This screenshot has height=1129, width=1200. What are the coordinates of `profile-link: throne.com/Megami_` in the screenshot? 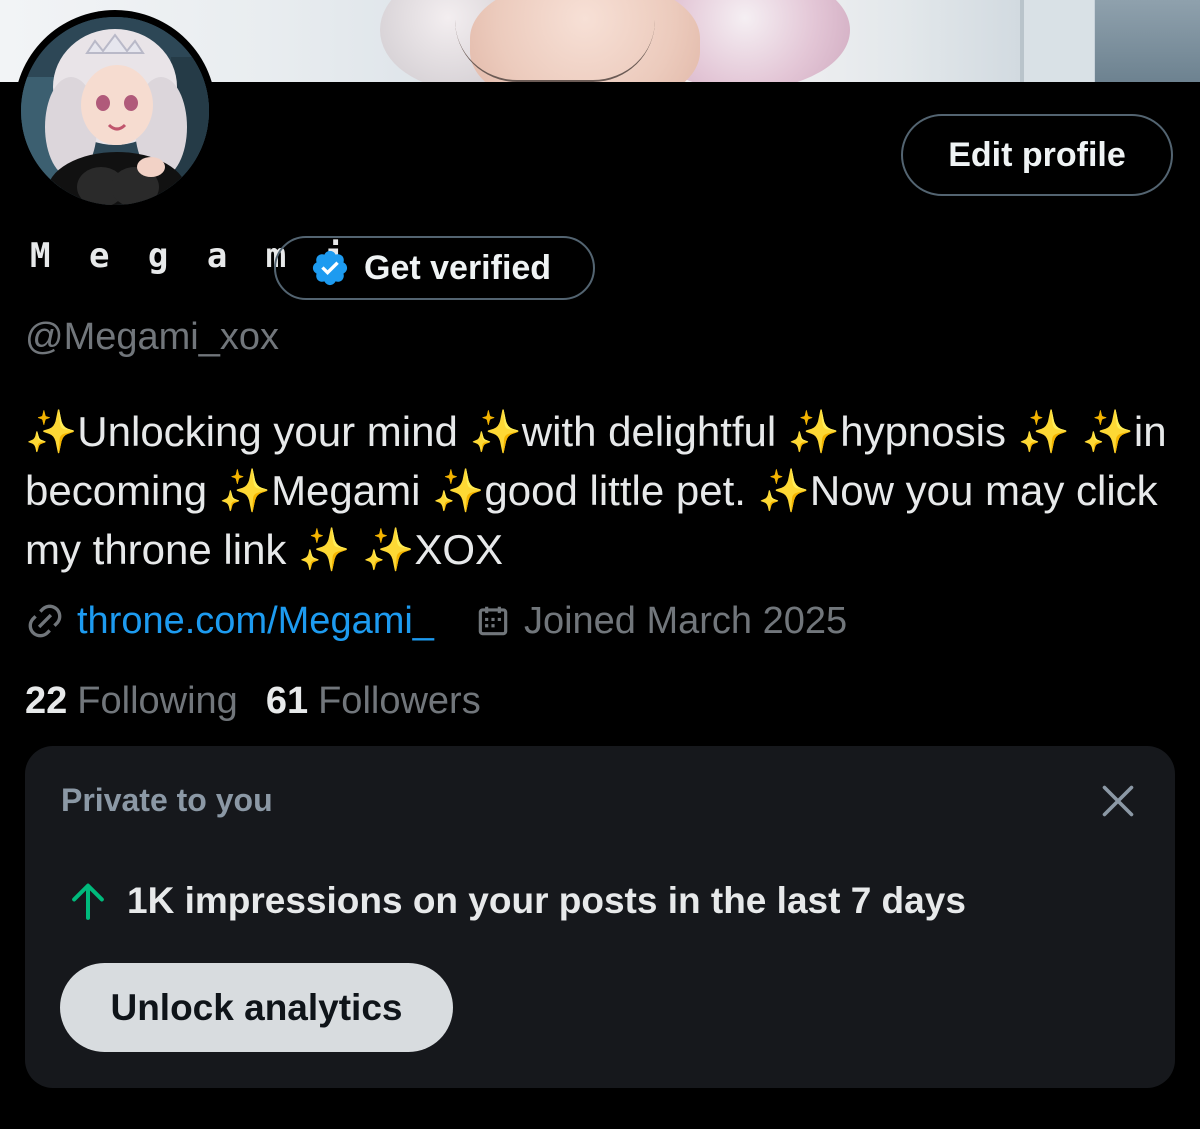 It's located at (255, 621).